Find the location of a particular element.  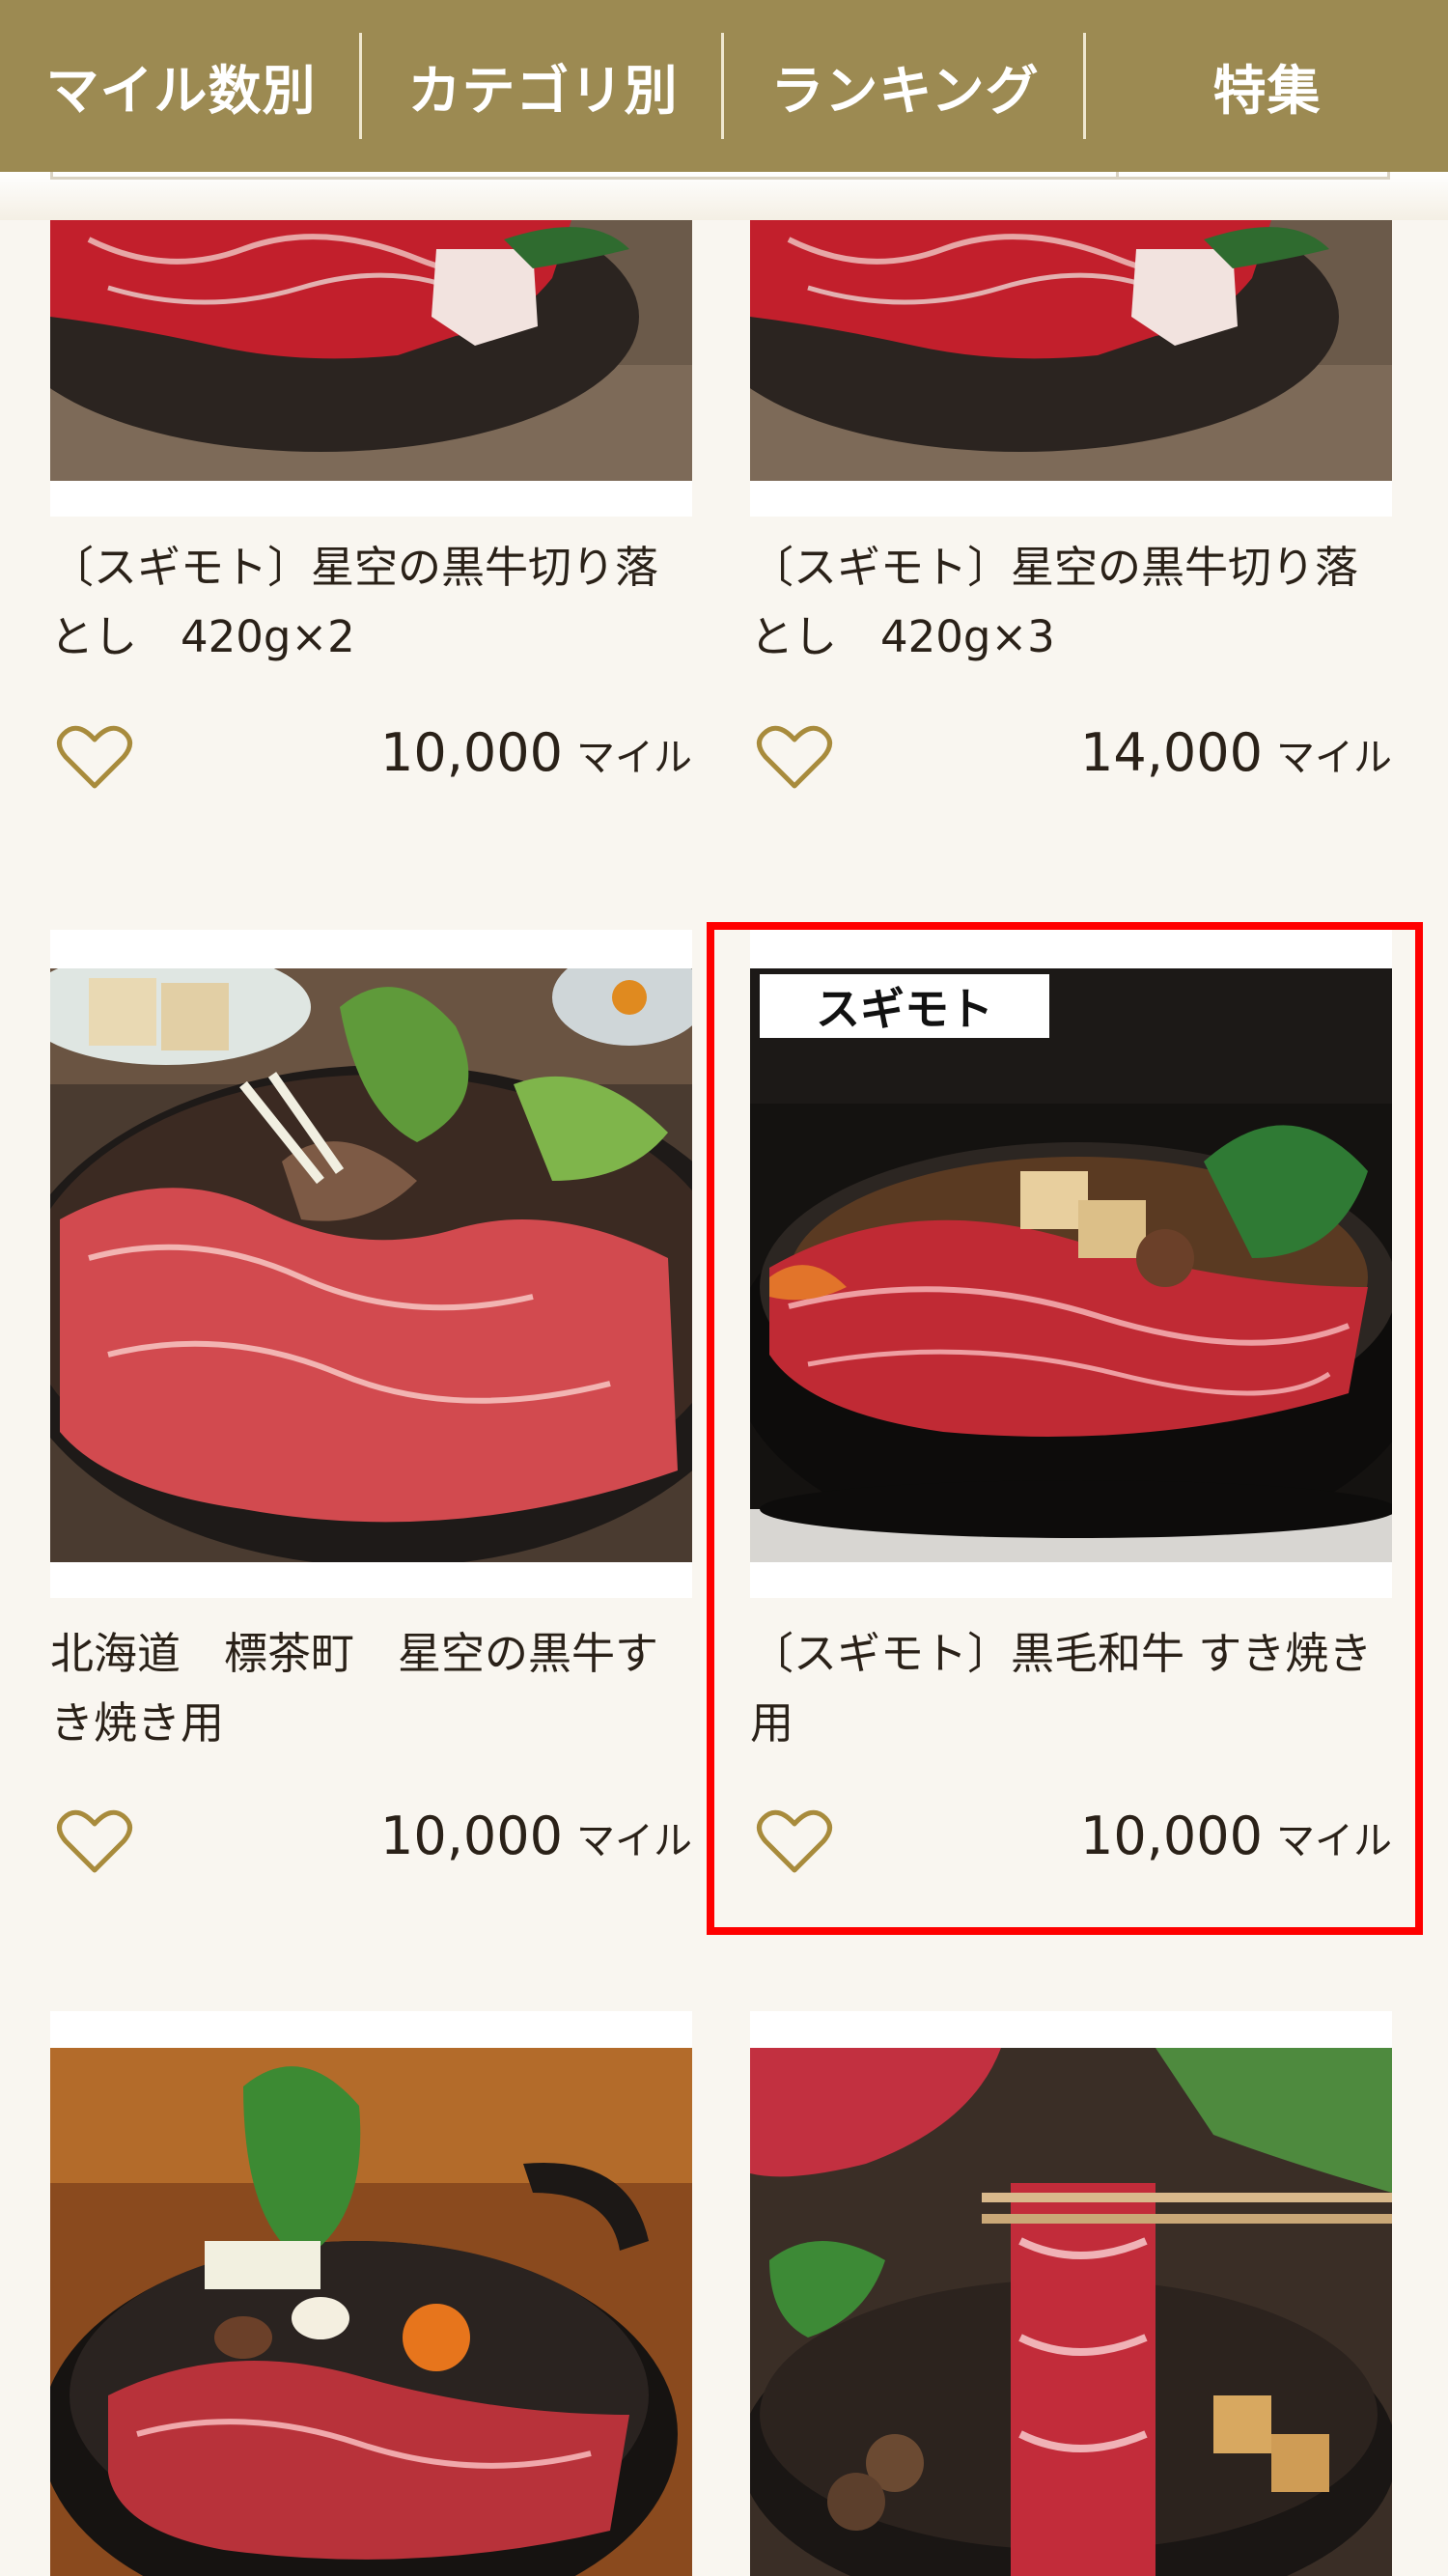

nav-by-category: カテゴリ別 is located at coordinates (543, 86).